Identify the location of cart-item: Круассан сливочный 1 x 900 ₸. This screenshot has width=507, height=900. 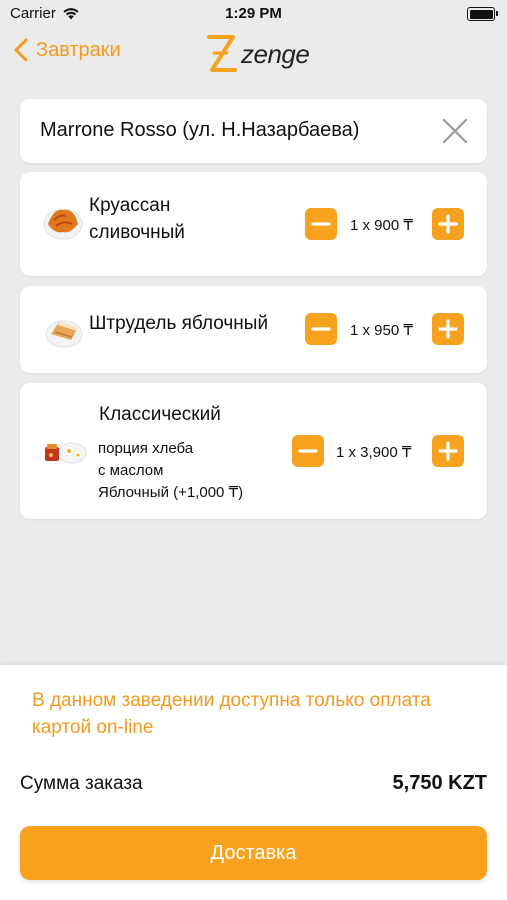
(253, 224).